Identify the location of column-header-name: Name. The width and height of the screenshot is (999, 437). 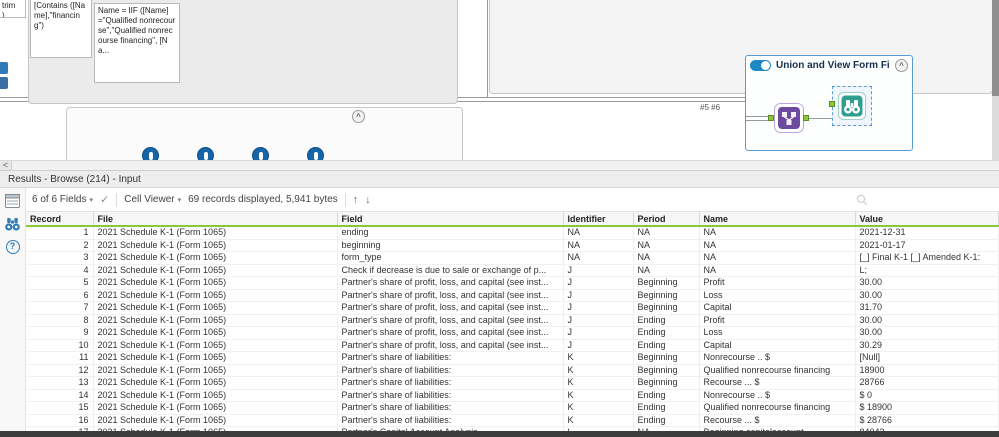
(777, 219).